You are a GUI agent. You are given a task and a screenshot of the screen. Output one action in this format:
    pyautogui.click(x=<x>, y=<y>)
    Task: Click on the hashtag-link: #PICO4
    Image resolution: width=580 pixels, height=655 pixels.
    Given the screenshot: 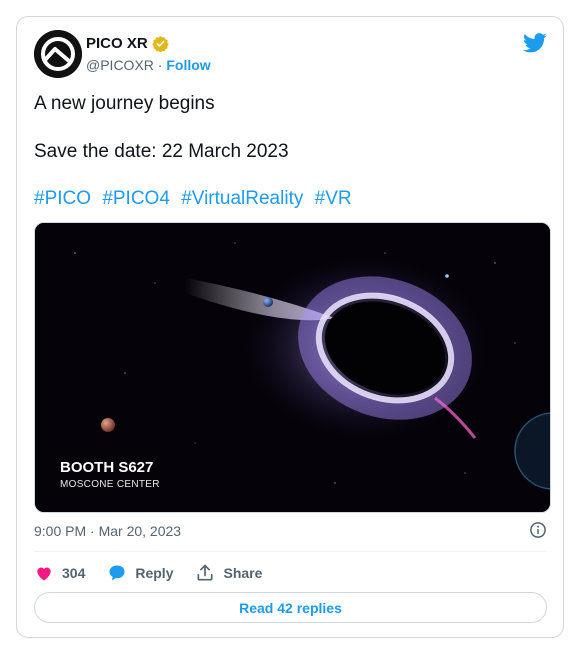 What is the action you would take?
    pyautogui.click(x=136, y=198)
    